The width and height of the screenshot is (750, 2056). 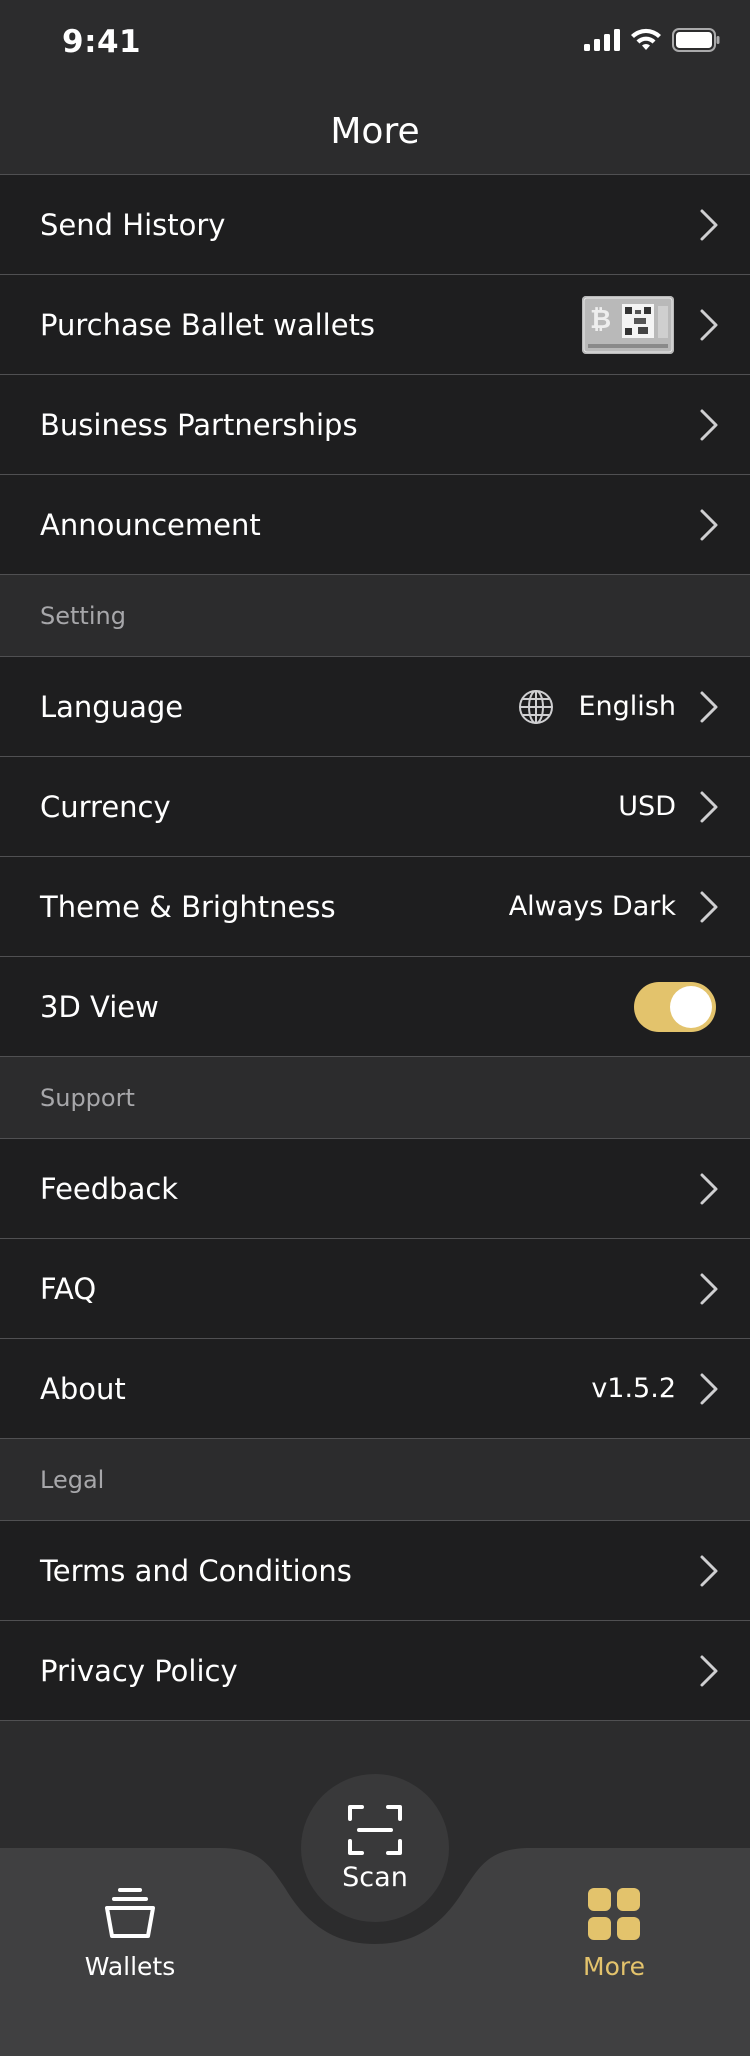 What do you see at coordinates (375, 1289) in the screenshot?
I see `faq-row: FAQ` at bounding box center [375, 1289].